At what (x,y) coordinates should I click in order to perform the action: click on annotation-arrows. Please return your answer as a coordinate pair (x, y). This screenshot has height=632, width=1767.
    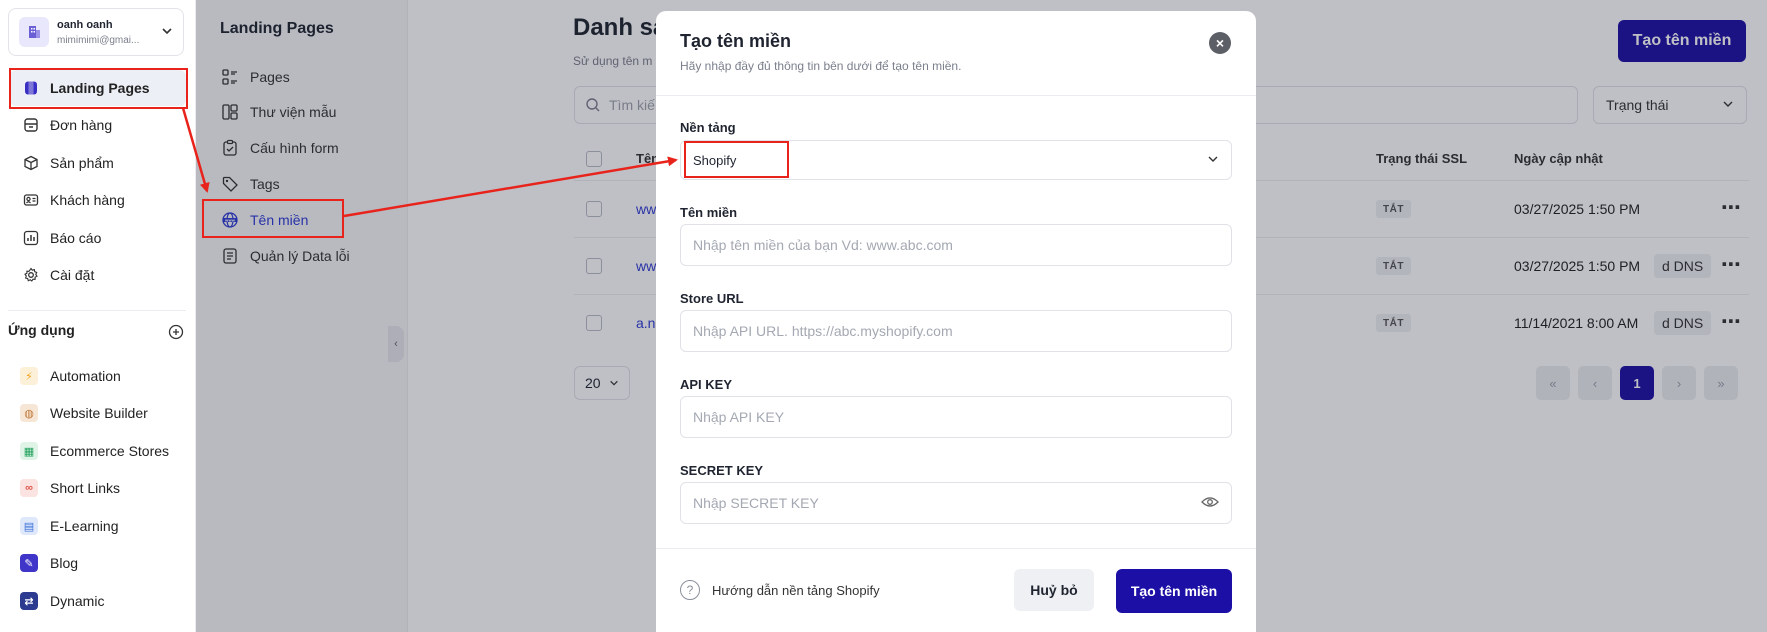
    Looking at the image, I should click on (429, 162).